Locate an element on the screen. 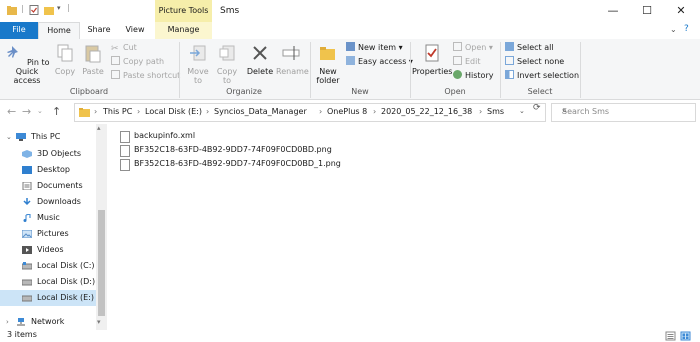 The height and width of the screenshot is (342, 700). copy-to-button: Copy to is located at coordinates (227, 64).